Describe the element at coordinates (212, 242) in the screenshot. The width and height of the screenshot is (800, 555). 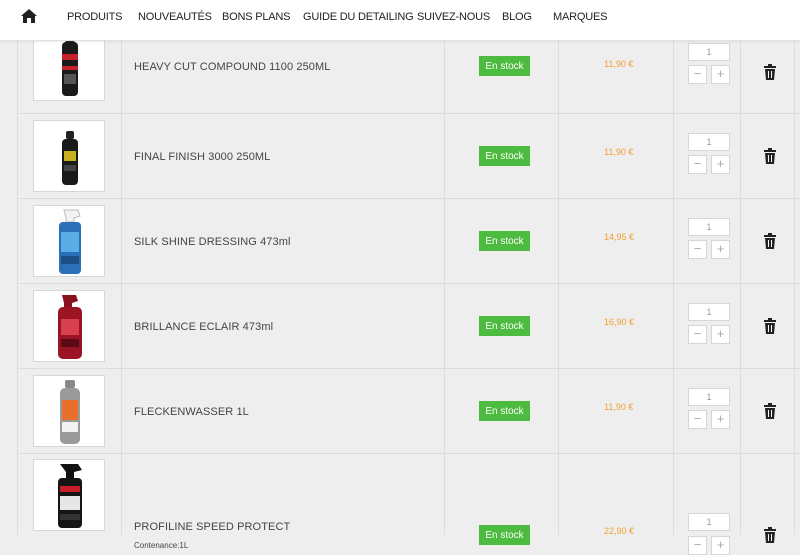
I see `product-name: SILK SHINE DRESSING 473ml` at that location.